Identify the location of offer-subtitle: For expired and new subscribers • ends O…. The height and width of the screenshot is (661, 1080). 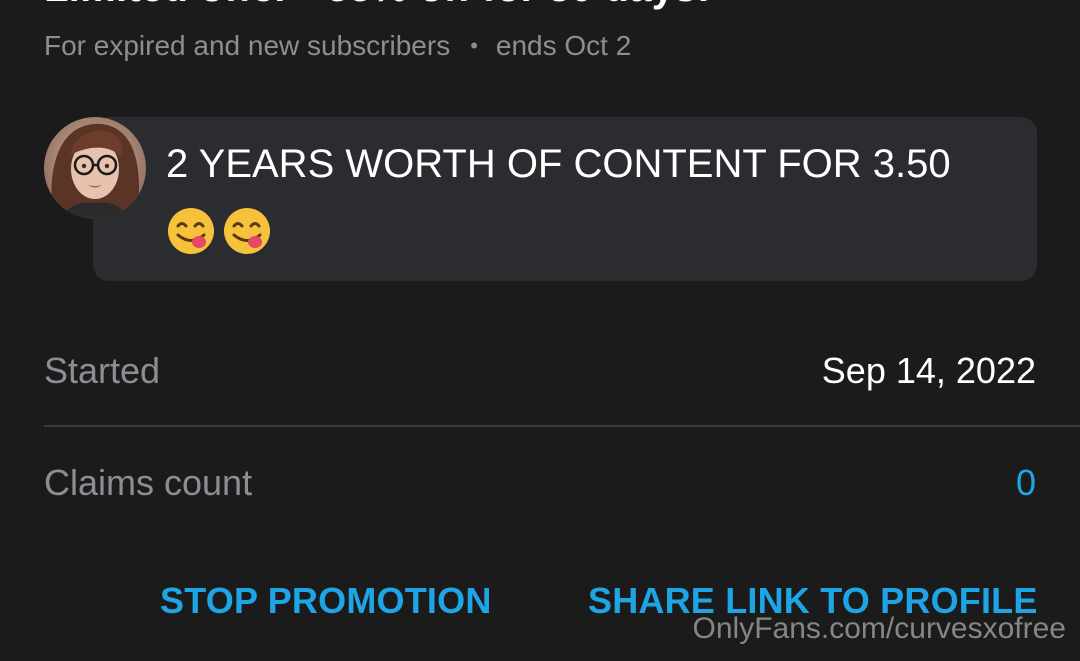
(337, 46).